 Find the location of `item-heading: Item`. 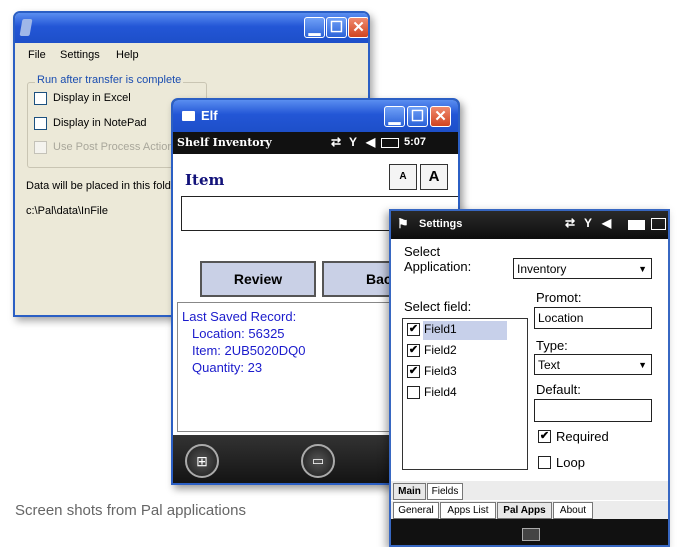

item-heading: Item is located at coordinates (205, 180).